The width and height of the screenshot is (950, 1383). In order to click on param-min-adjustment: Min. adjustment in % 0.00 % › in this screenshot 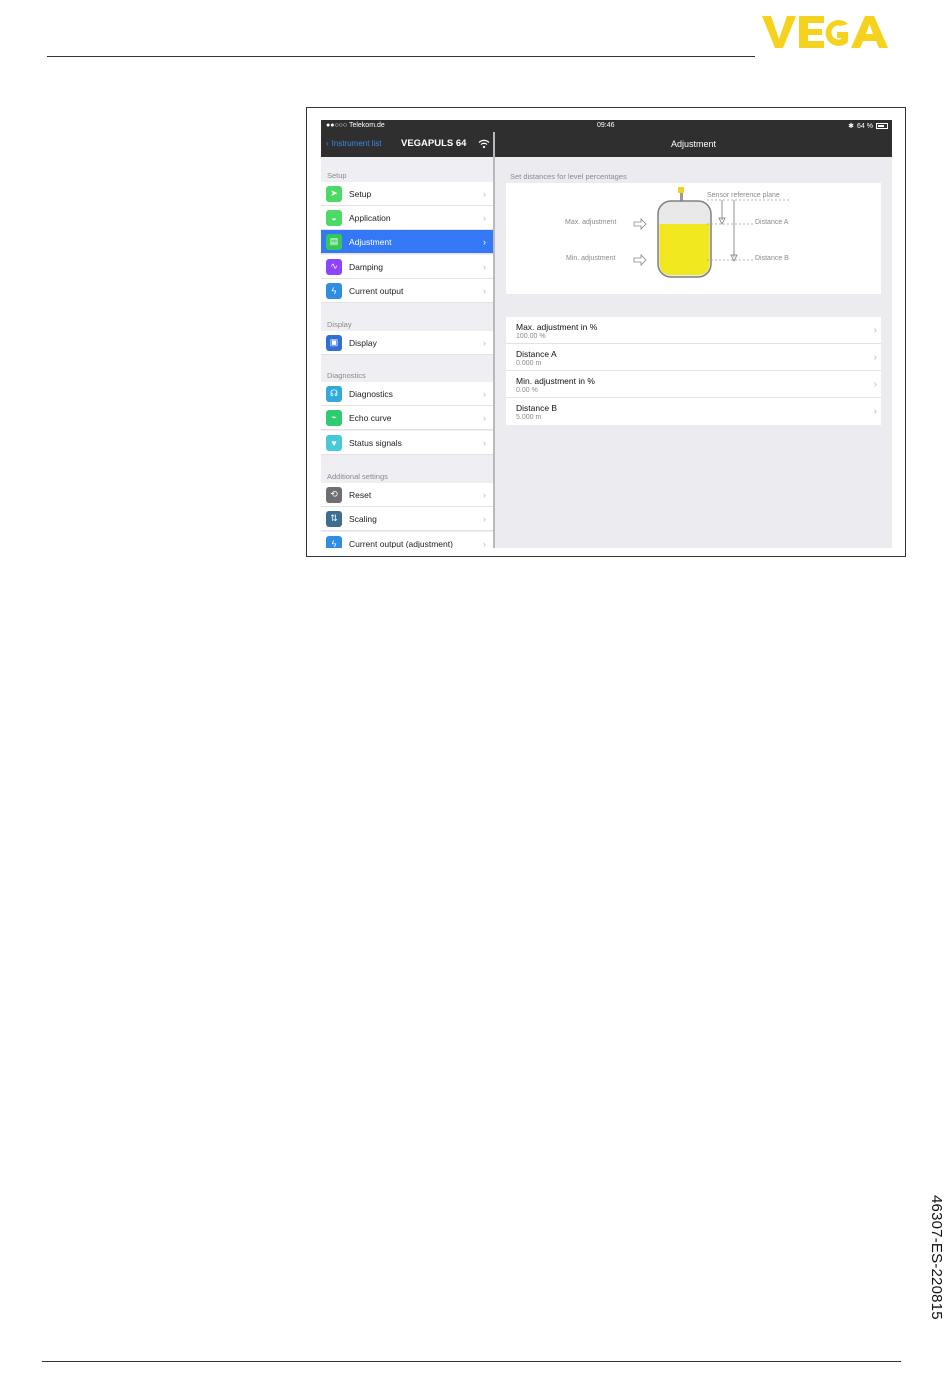, I will do `click(693, 384)`.